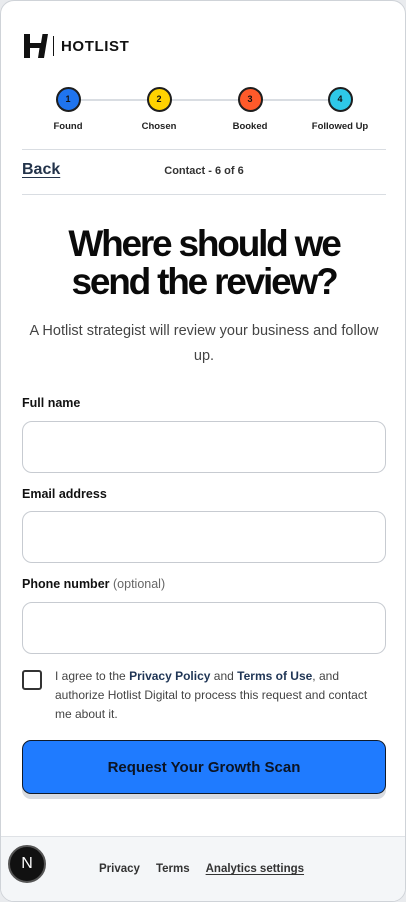 This screenshot has height=902, width=406. What do you see at coordinates (204, 628) in the screenshot?
I see `phone-input` at bounding box center [204, 628].